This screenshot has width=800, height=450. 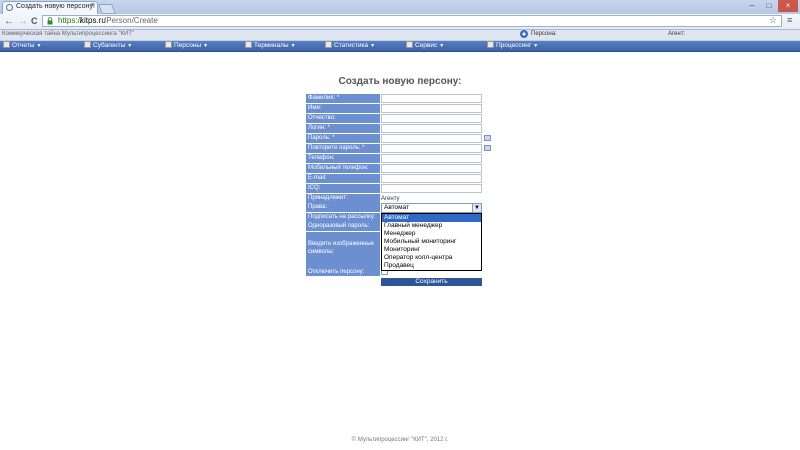 What do you see at coordinates (343, 128) in the screenshot?
I see `field-label: Логин: *` at bounding box center [343, 128].